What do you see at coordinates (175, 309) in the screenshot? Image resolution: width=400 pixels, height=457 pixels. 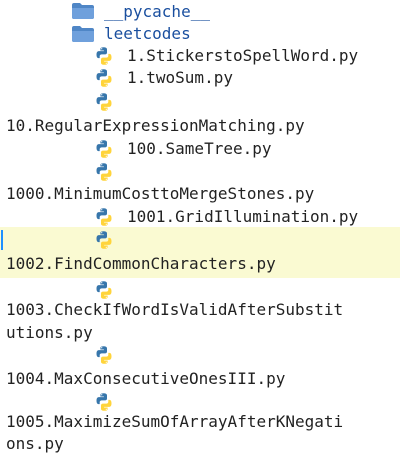 I see `file-label-line-1: 1003.CheckIfWordIsValidAfterSubstit` at bounding box center [175, 309].